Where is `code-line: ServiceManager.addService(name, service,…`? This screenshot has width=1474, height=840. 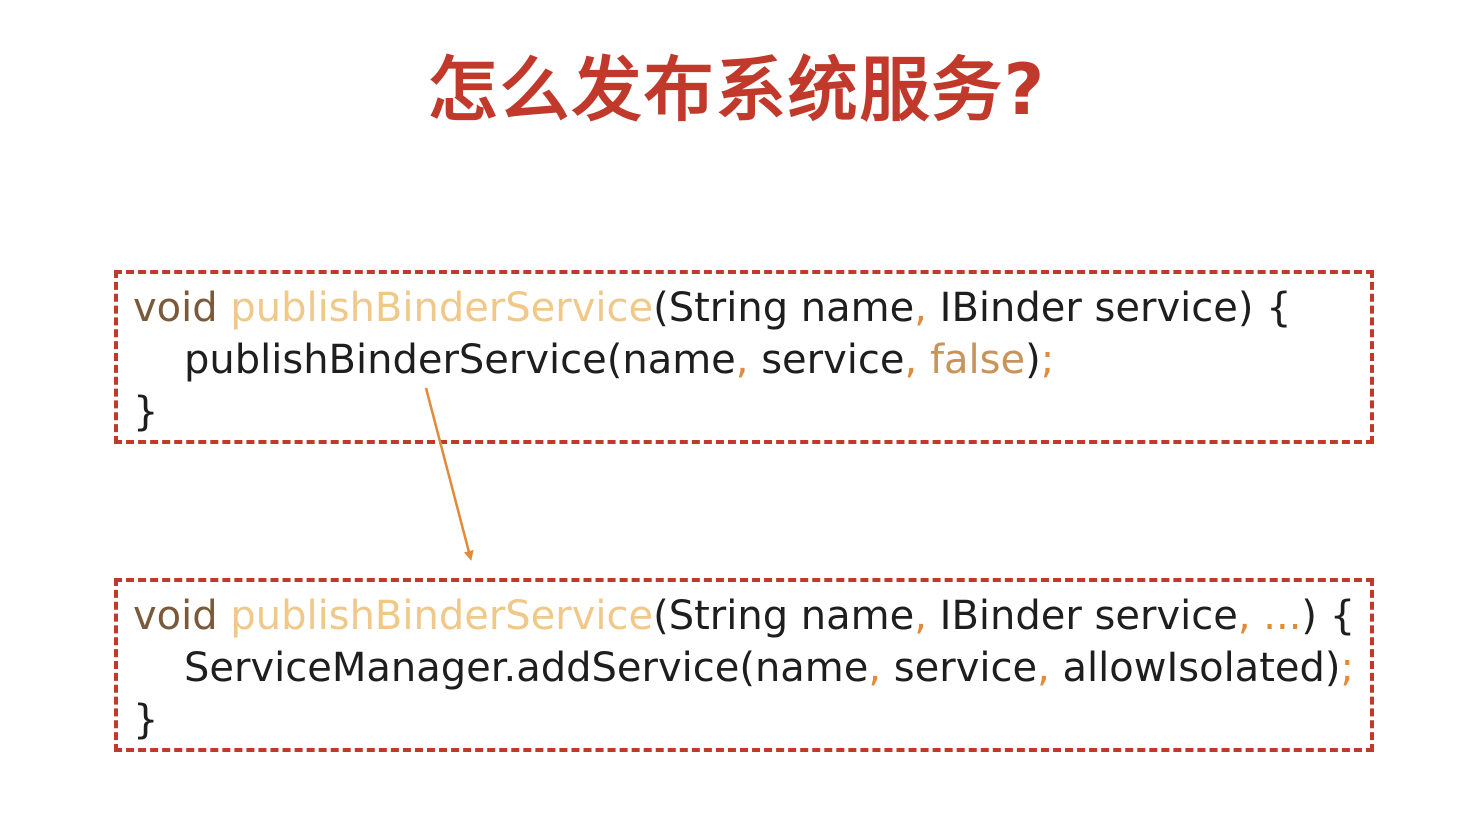
code-line: ServiceManager.addService(name, service,… is located at coordinates (769, 668).